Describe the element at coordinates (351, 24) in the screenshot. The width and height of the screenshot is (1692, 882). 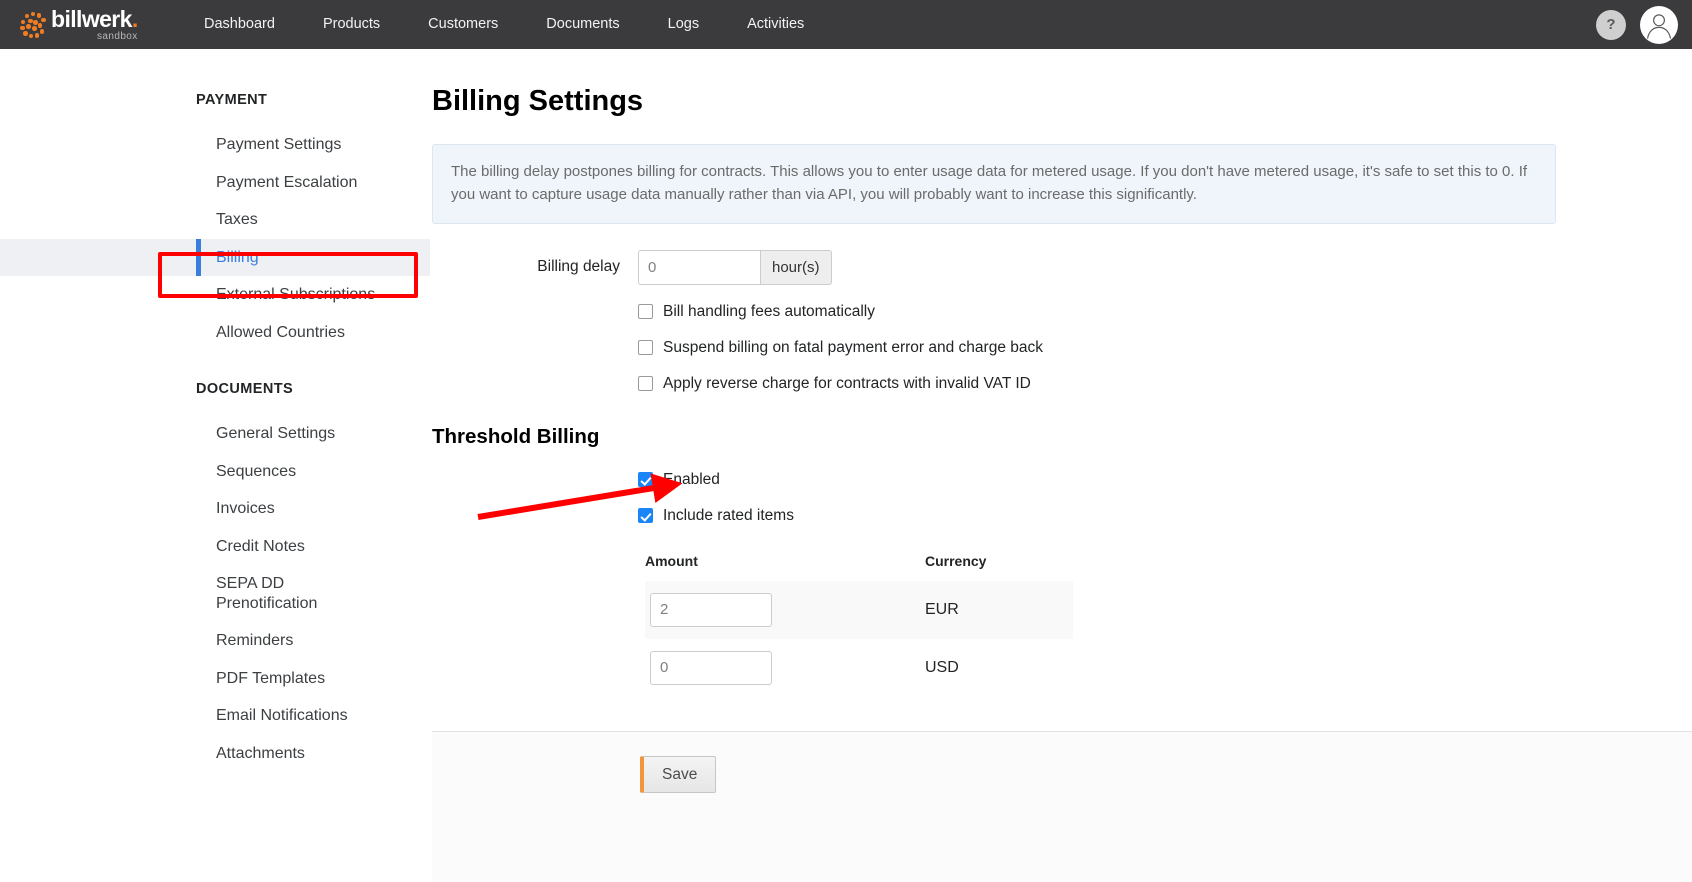
I see `nav-item-products: Products` at that location.